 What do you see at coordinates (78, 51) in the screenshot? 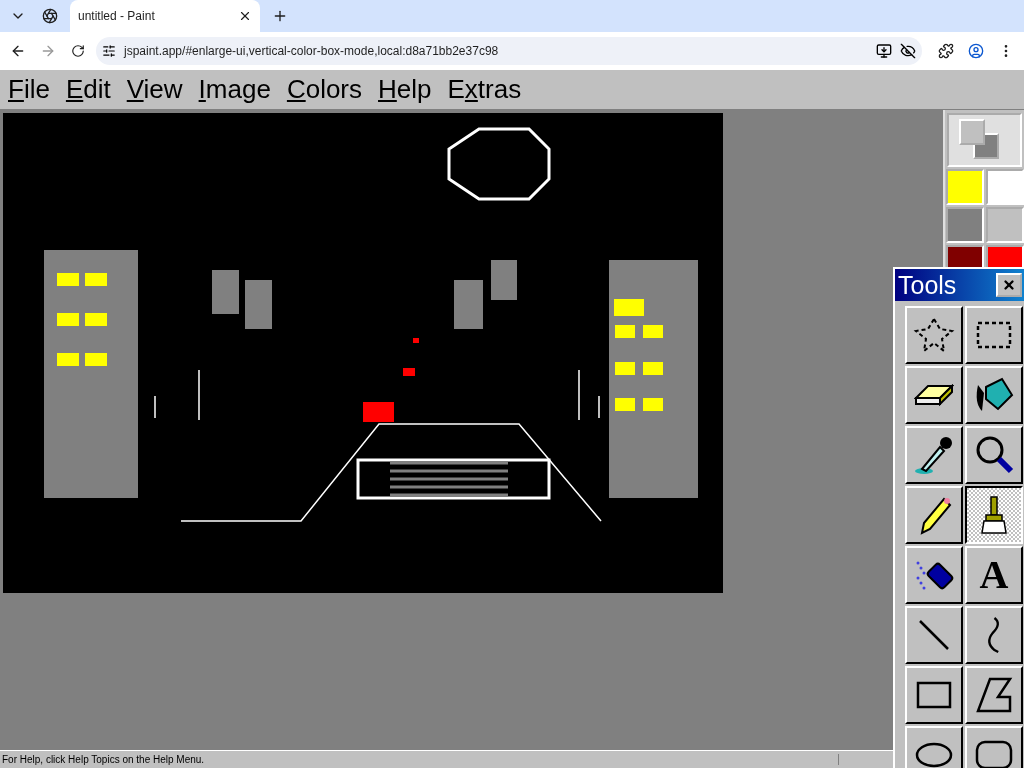
I see `reload-icon` at bounding box center [78, 51].